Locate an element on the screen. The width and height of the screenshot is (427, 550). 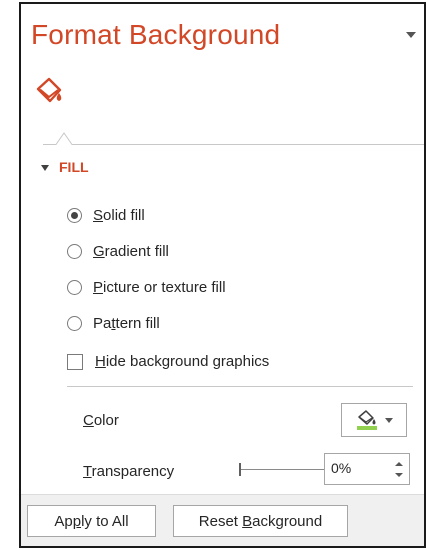
gradient-fill-label: Gradient fill is located at coordinates (131, 251).